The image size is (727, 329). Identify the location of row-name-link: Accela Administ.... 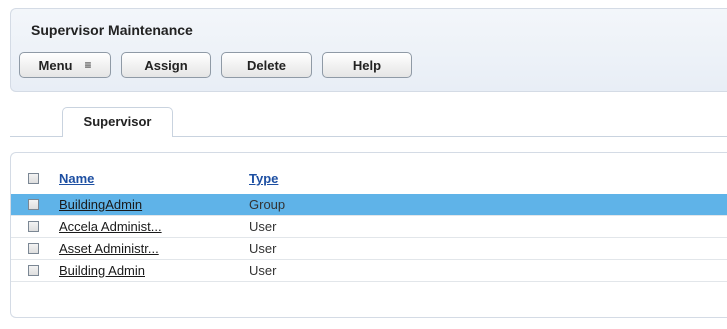
(110, 226).